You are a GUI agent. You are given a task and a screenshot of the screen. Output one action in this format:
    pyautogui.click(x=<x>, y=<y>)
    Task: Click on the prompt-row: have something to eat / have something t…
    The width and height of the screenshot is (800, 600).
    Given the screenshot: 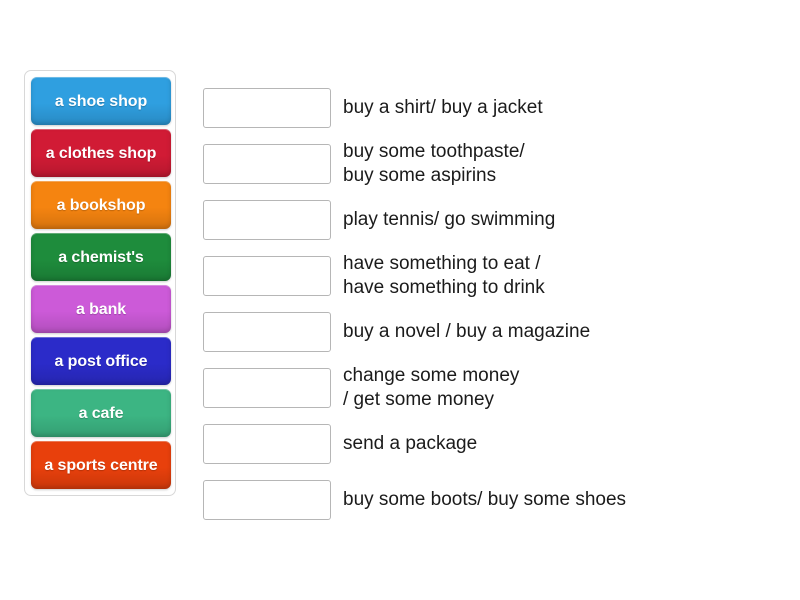 What is the action you would take?
    pyautogui.click(x=490, y=276)
    